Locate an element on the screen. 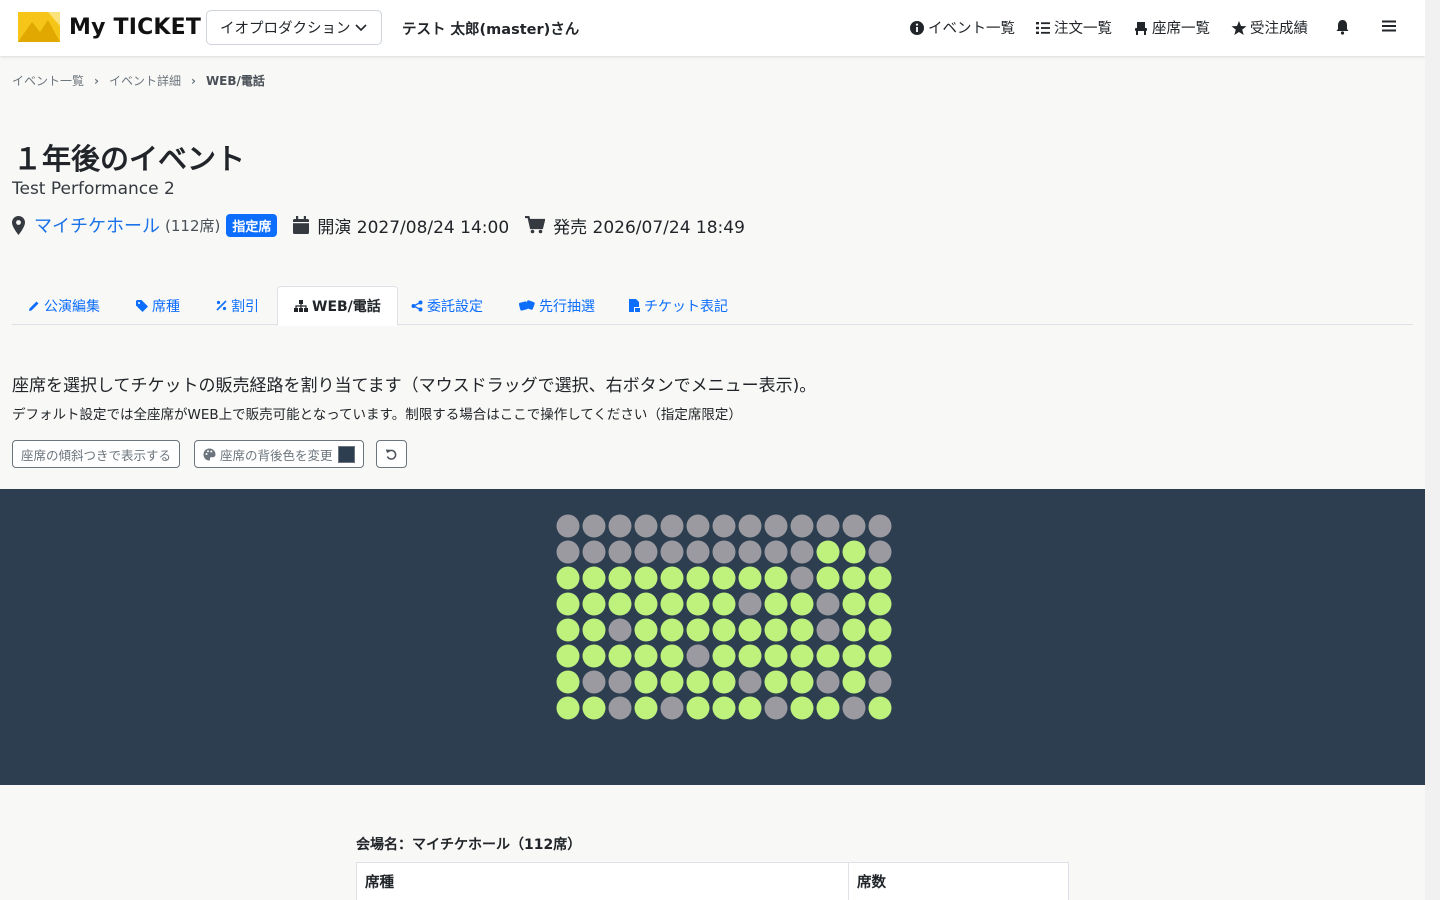  nav-event-list: イベント一覧 is located at coordinates (962, 27).